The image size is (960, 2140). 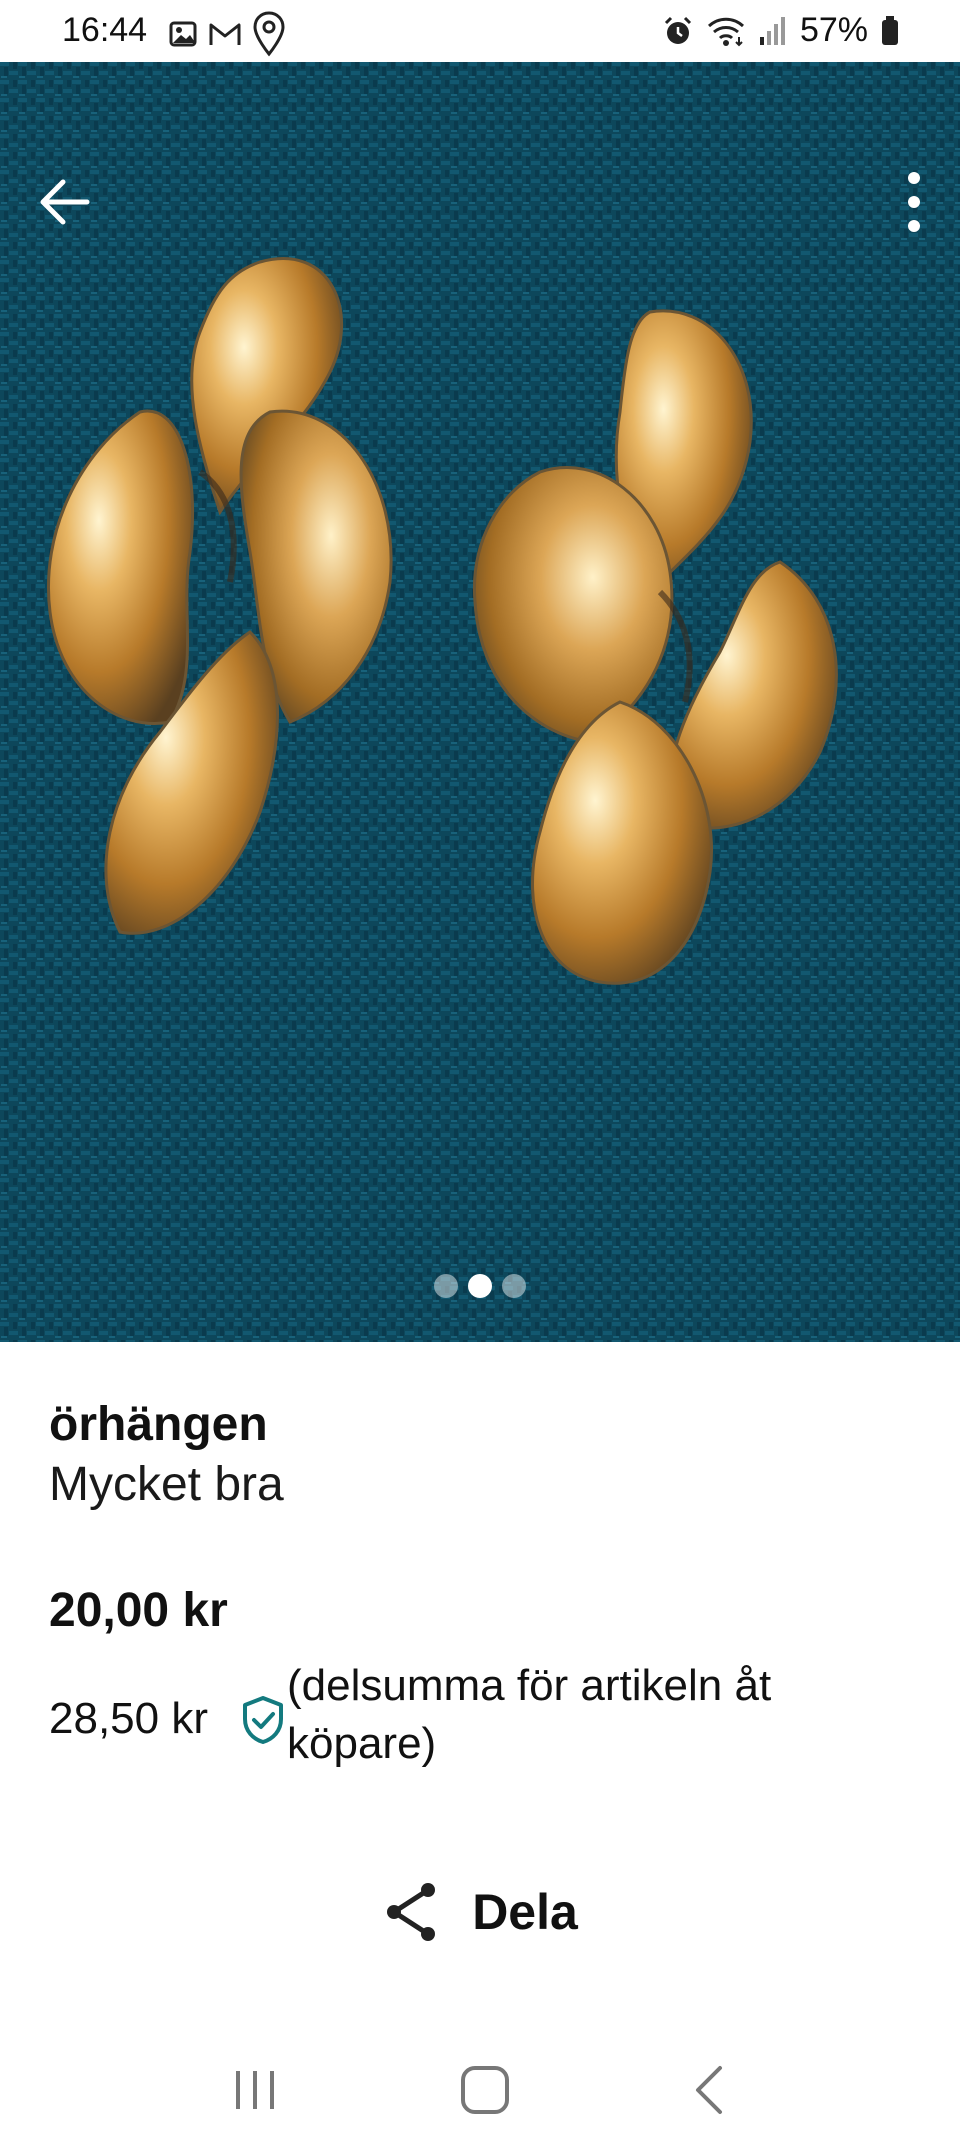 What do you see at coordinates (485, 2090) in the screenshot?
I see `home-icon` at bounding box center [485, 2090].